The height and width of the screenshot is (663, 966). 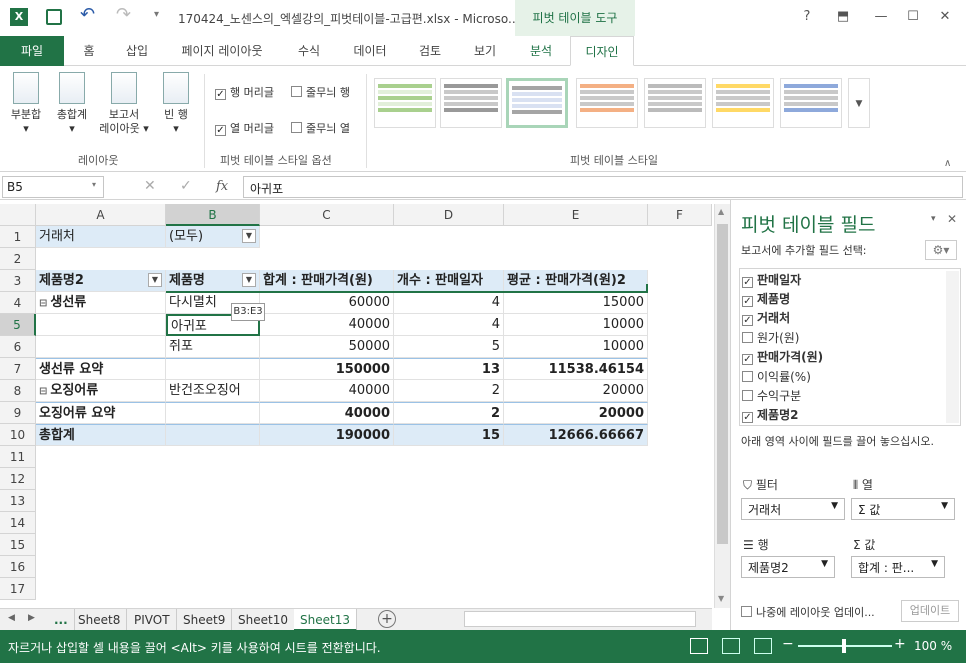 I want to click on row-header: 11, so click(x=18, y=457).